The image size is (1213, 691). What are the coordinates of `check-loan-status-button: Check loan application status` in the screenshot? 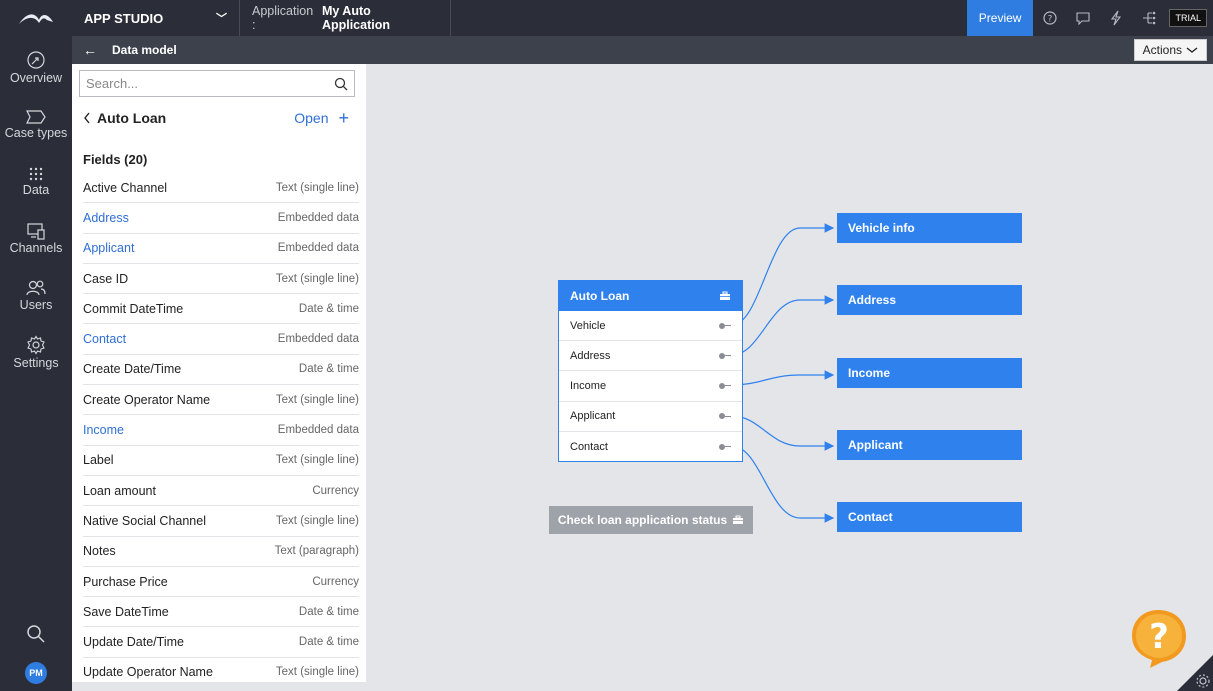 It's located at (651, 520).